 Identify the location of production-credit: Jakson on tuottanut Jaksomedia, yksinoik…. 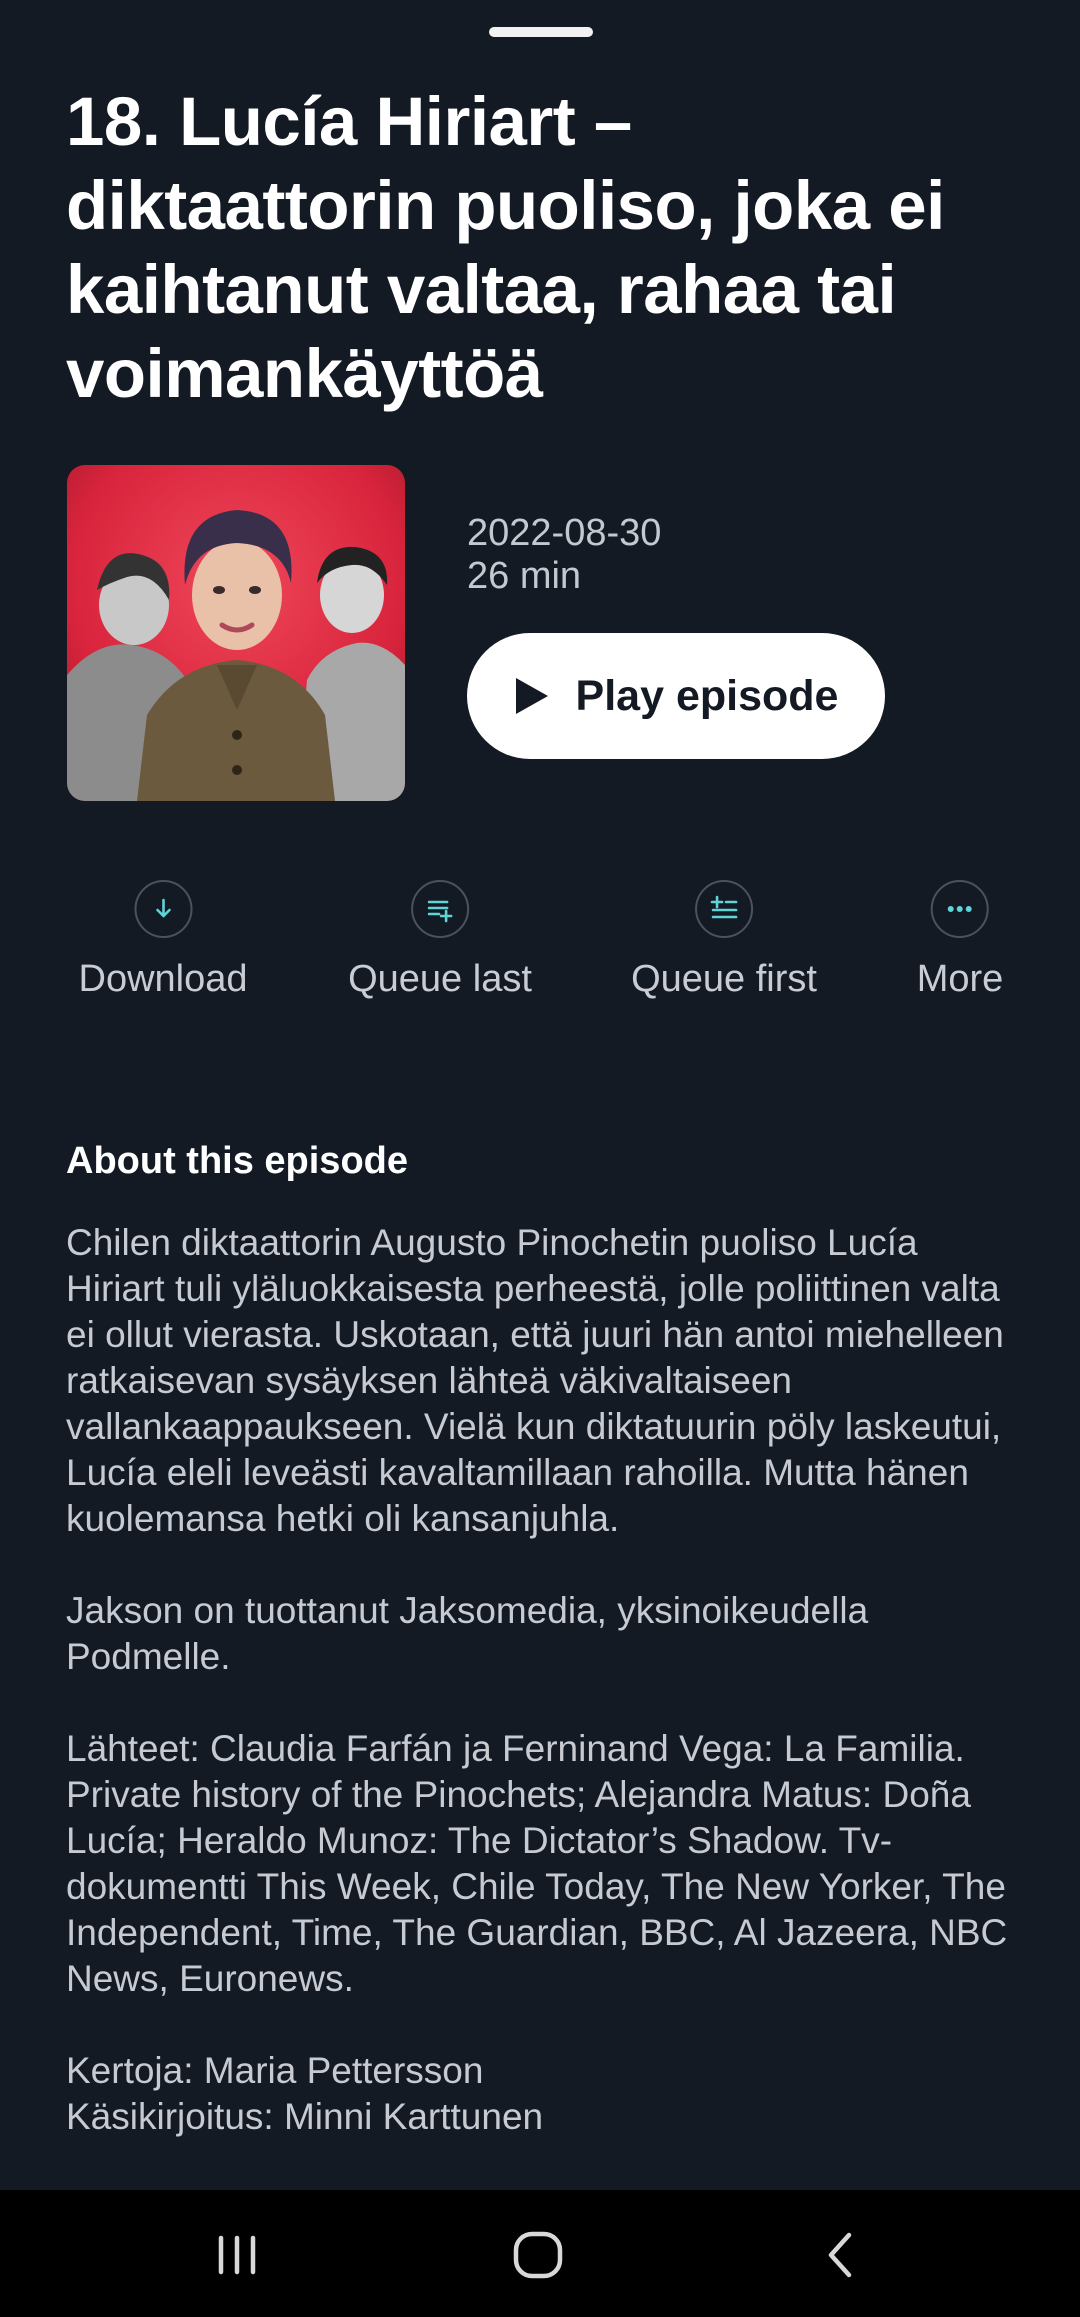
(467, 1633).